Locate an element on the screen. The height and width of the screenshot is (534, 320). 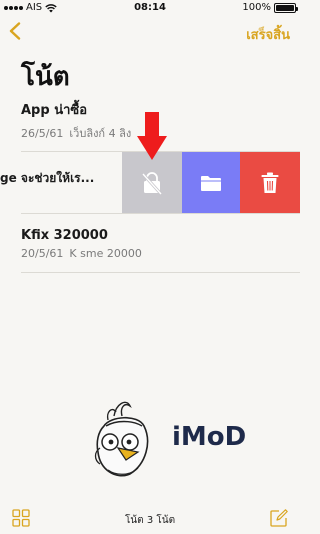
back-chevron-icon is located at coordinates (15, 31).